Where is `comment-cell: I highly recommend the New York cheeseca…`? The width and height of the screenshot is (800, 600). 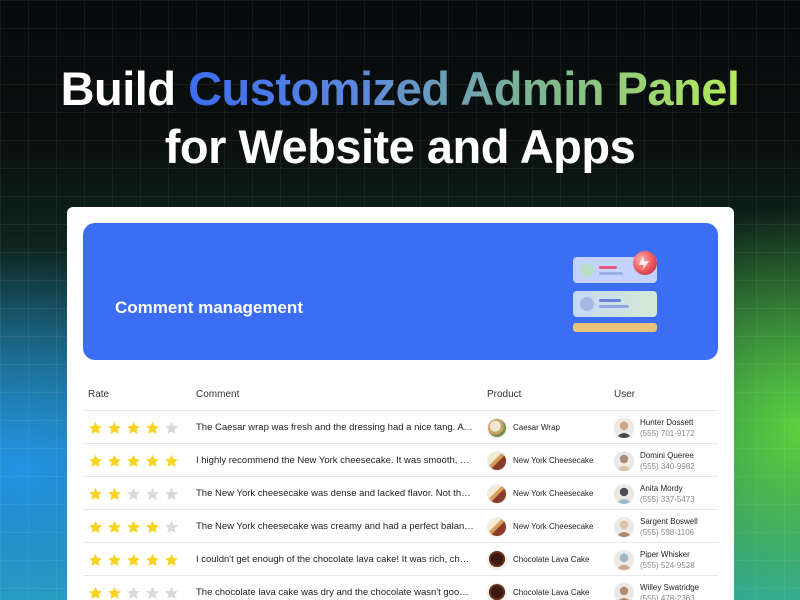 comment-cell: I highly recommend the New York cheeseca… is located at coordinates (335, 460).